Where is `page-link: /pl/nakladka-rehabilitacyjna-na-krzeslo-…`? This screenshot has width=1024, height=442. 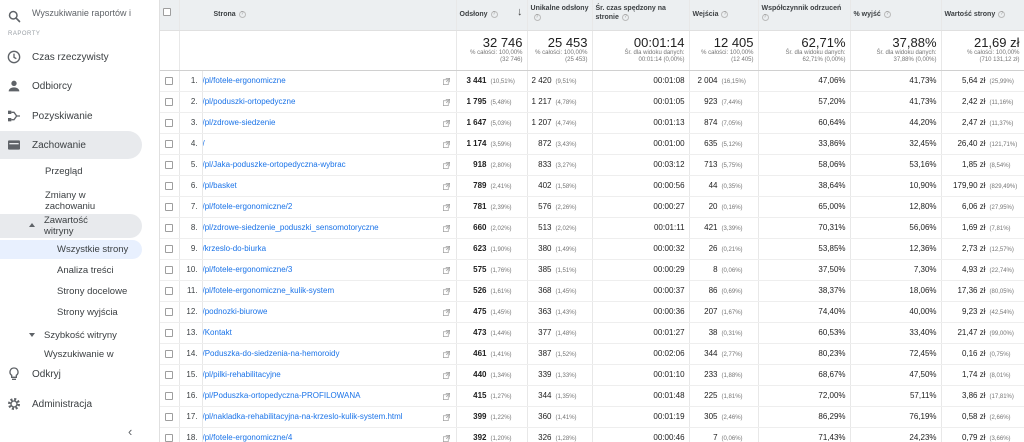 page-link: /pl/nakladka-rehabilitacyjna-na-krzeslo-… is located at coordinates (317, 416).